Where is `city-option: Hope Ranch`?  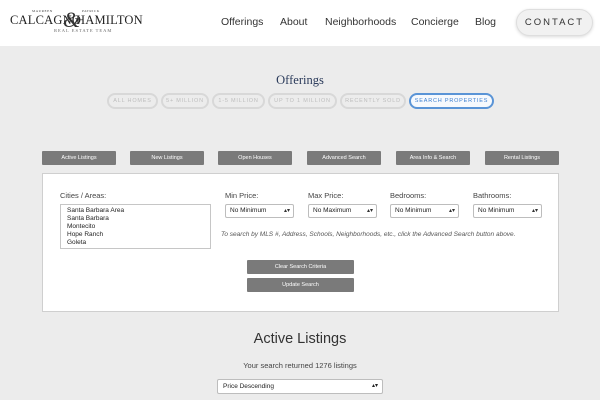
city-option: Hope Ranch is located at coordinates (138, 235).